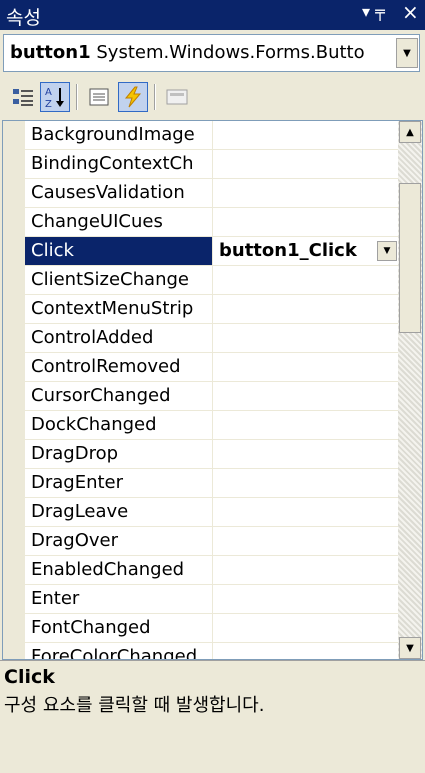 The height and width of the screenshot is (773, 425). I want to click on grid-row-fontchanged: FontChanged, so click(212, 628).